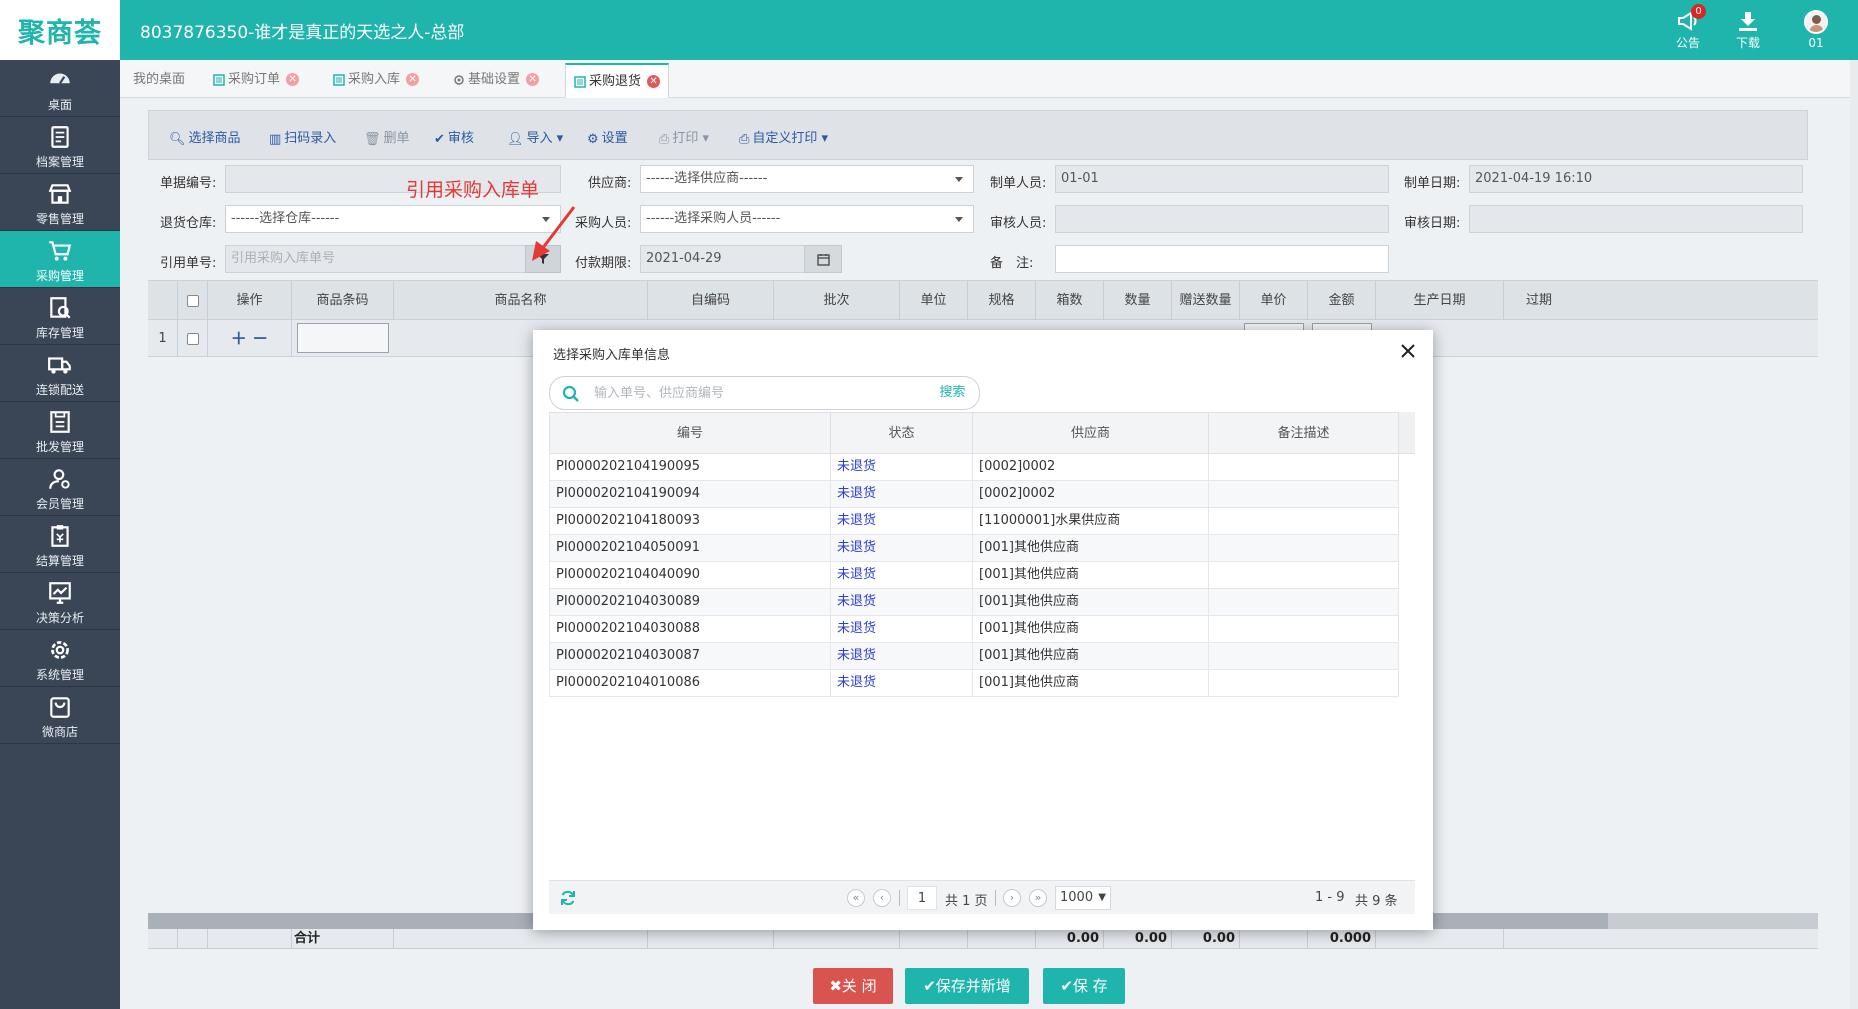 The image size is (1858, 1009). What do you see at coordinates (343, 338) in the screenshot?
I see `barcode-cell-input` at bounding box center [343, 338].